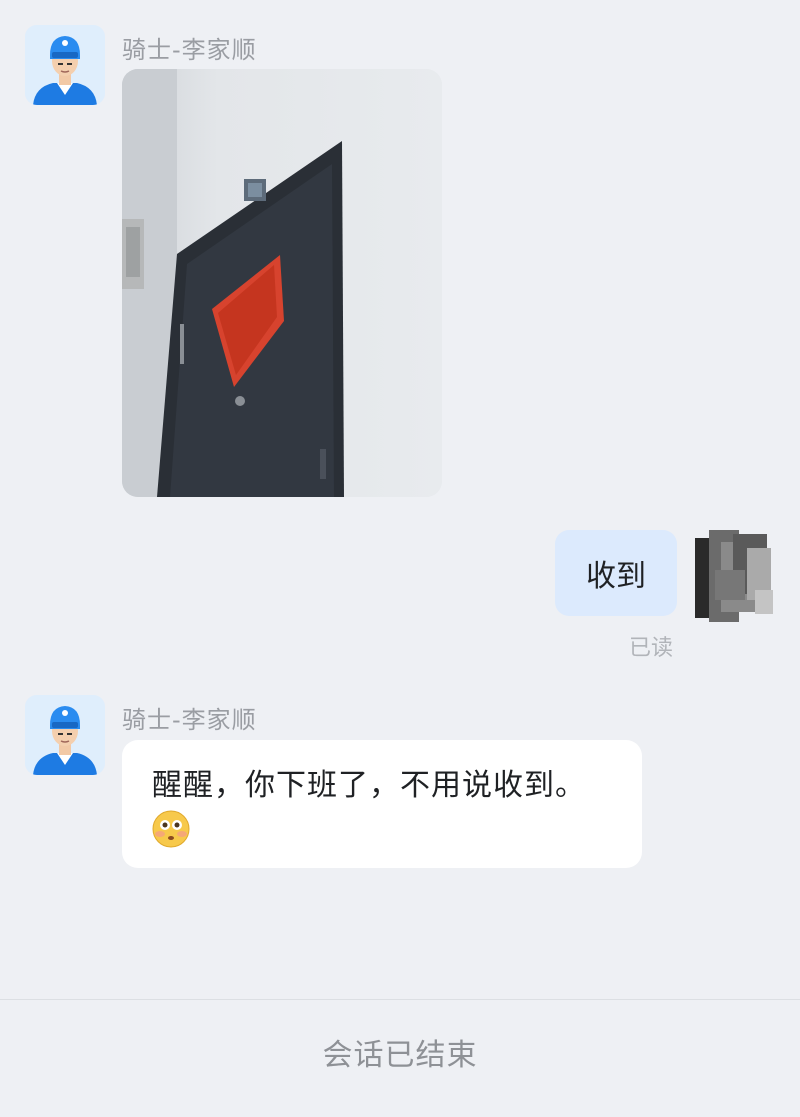 The width and height of the screenshot is (800, 1117). I want to click on read-status: 已读, so click(651, 648).